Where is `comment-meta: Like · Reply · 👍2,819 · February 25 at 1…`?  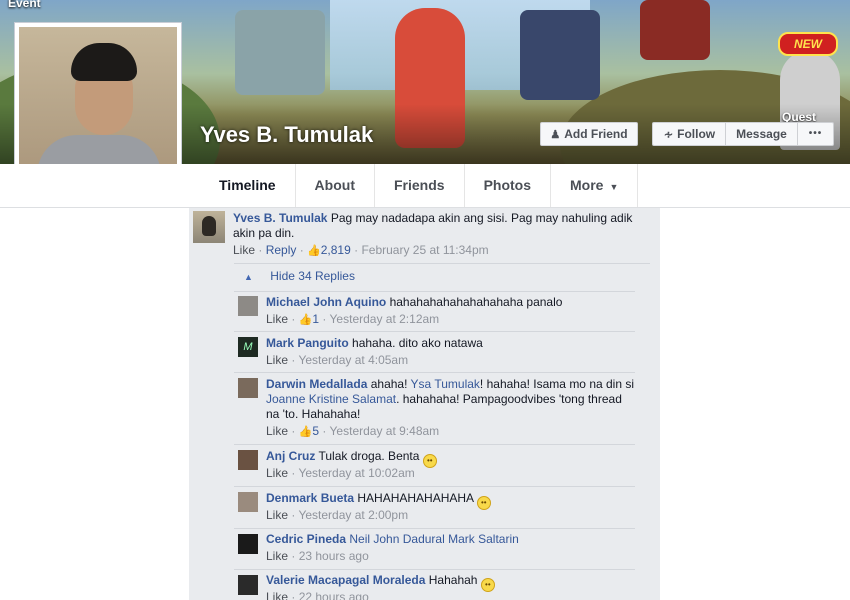 comment-meta: Like · Reply · 👍2,819 · February 25 at 1… is located at coordinates (361, 250).